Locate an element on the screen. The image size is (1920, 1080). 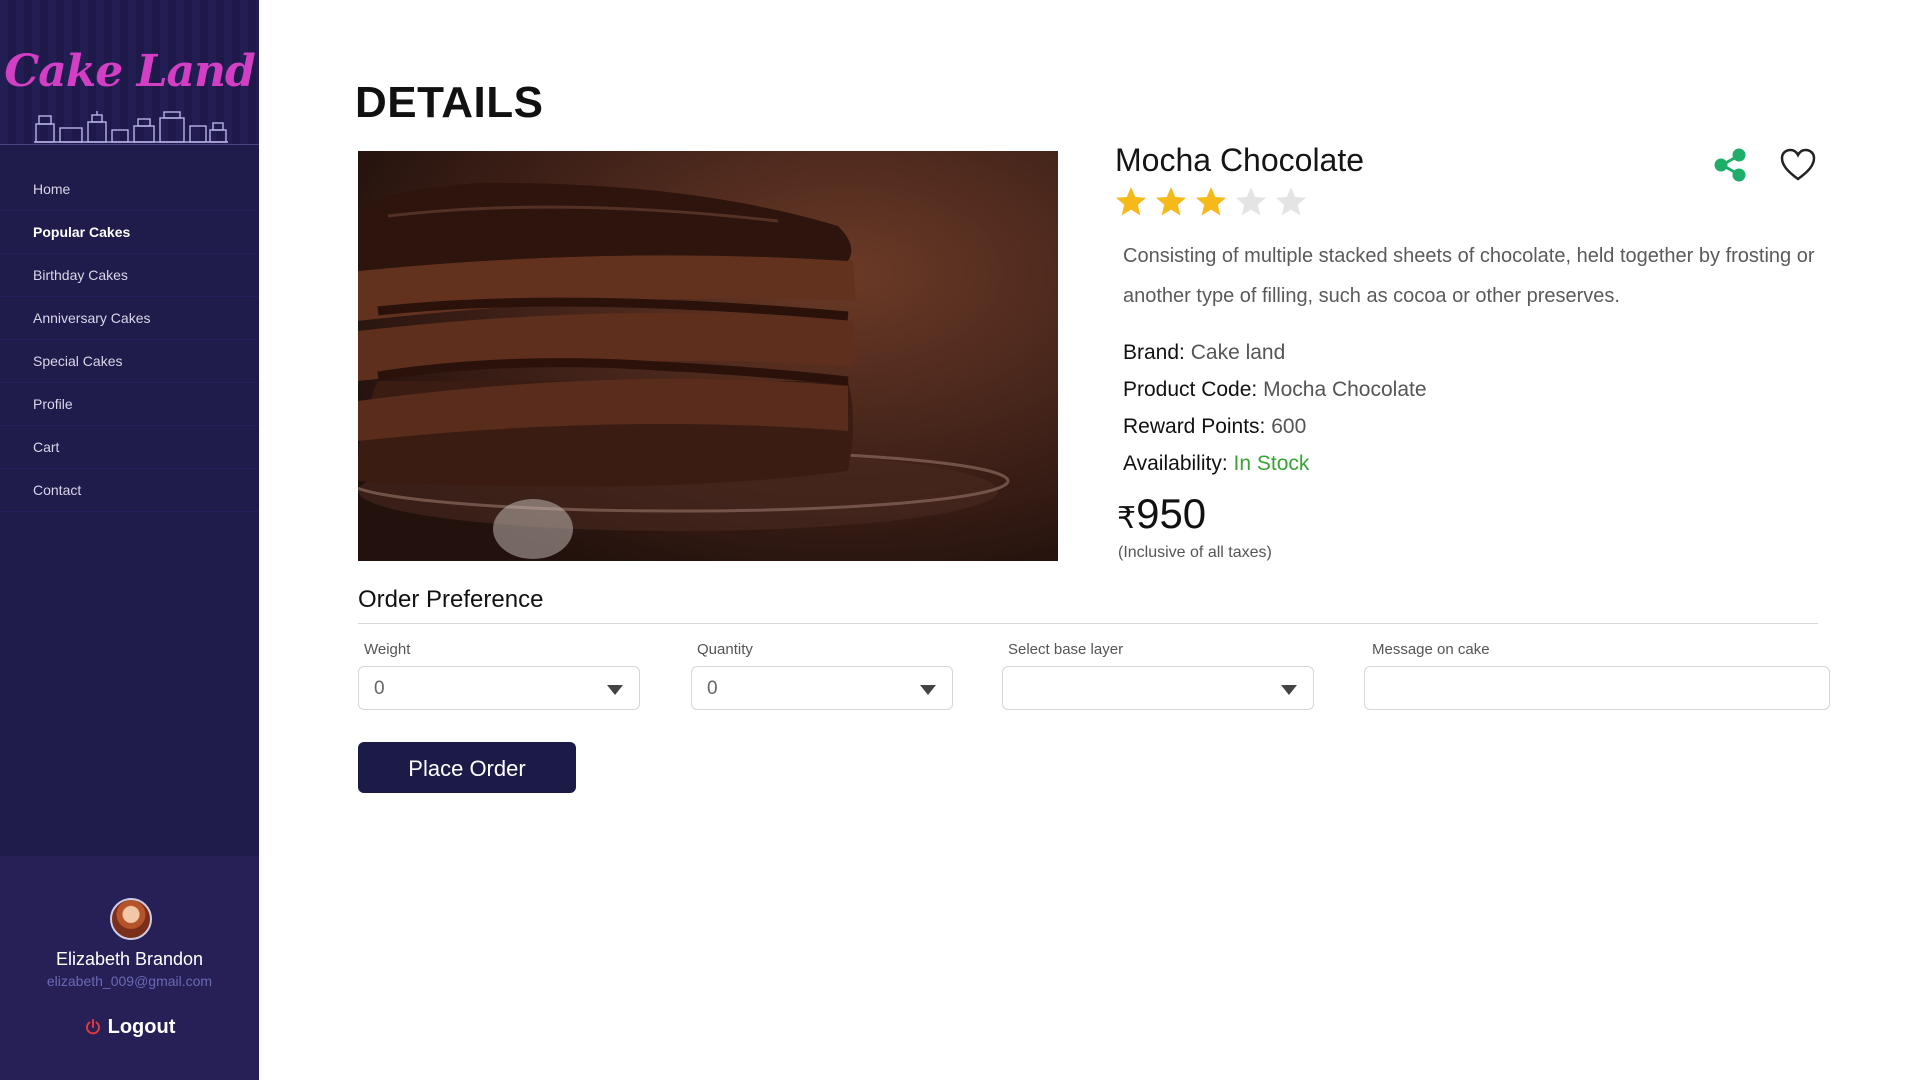
sidebar-item-contact: Contact is located at coordinates (129, 490).